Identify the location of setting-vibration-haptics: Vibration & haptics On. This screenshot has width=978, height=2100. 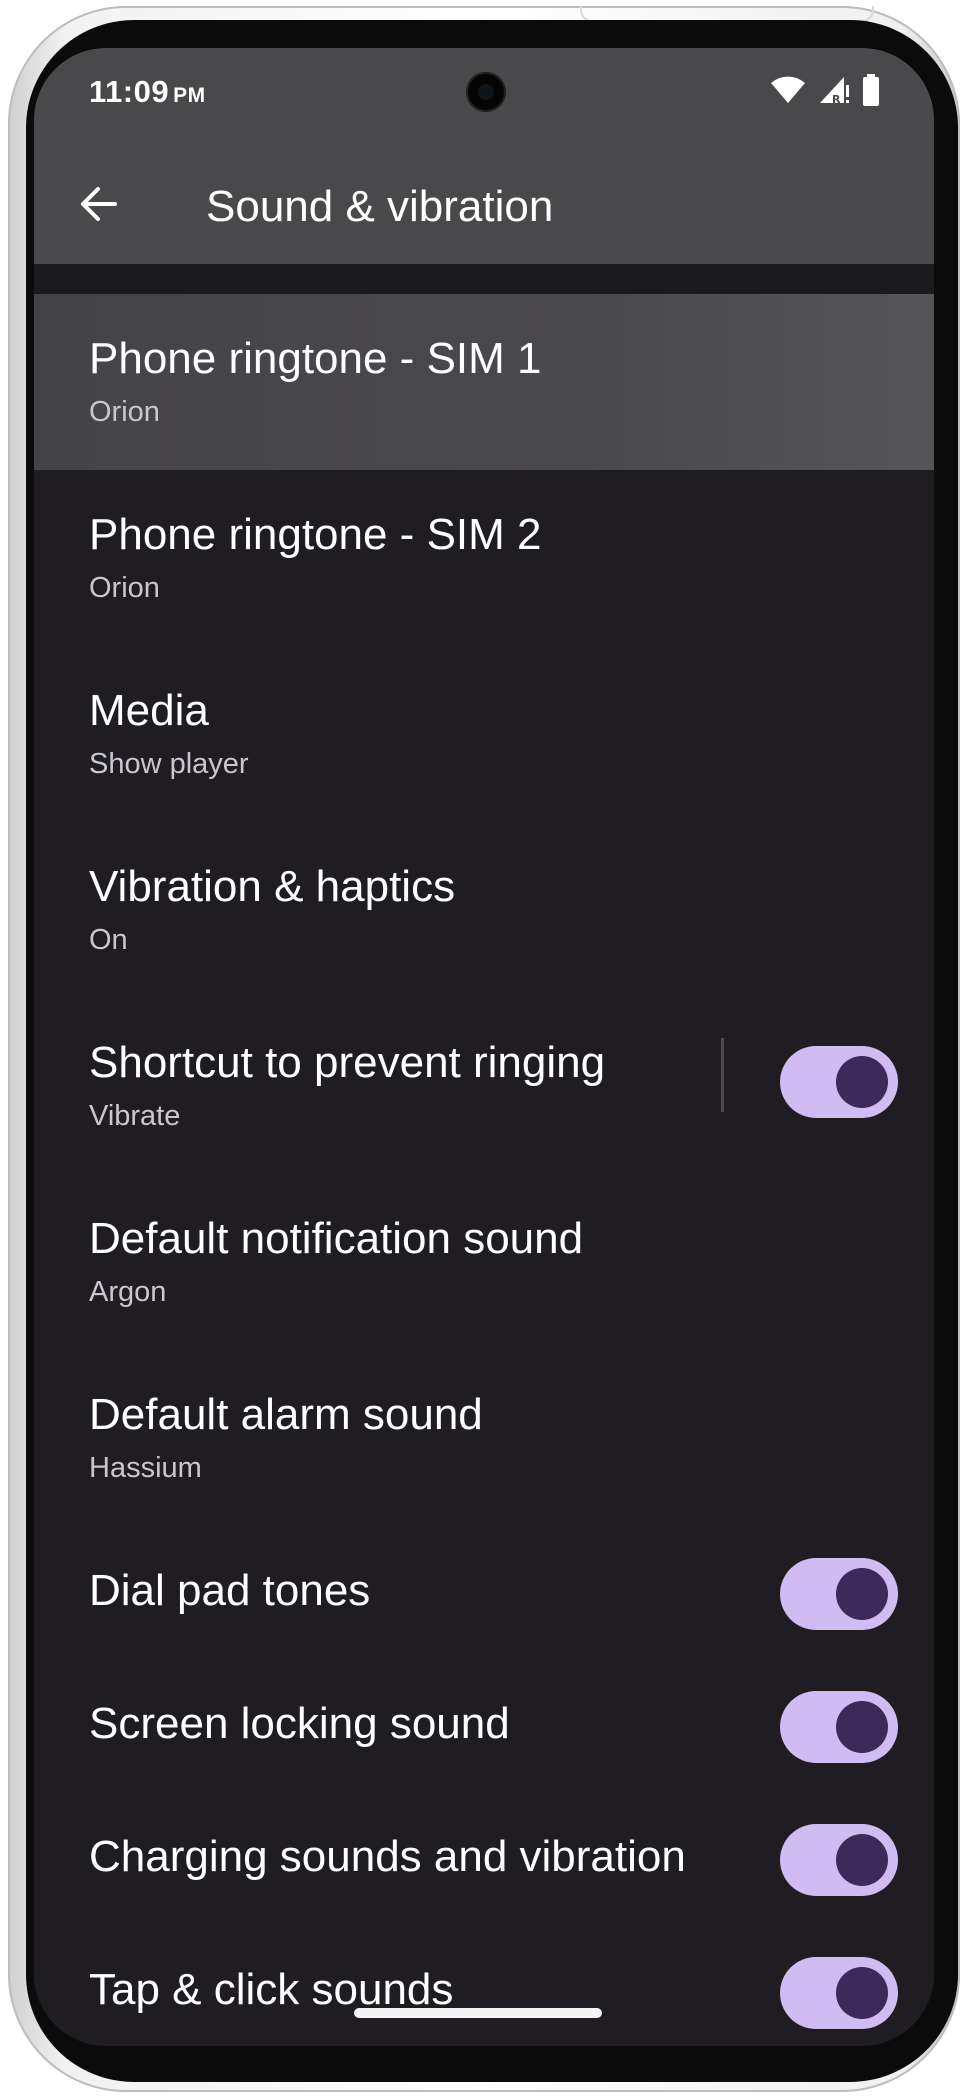
(484, 910).